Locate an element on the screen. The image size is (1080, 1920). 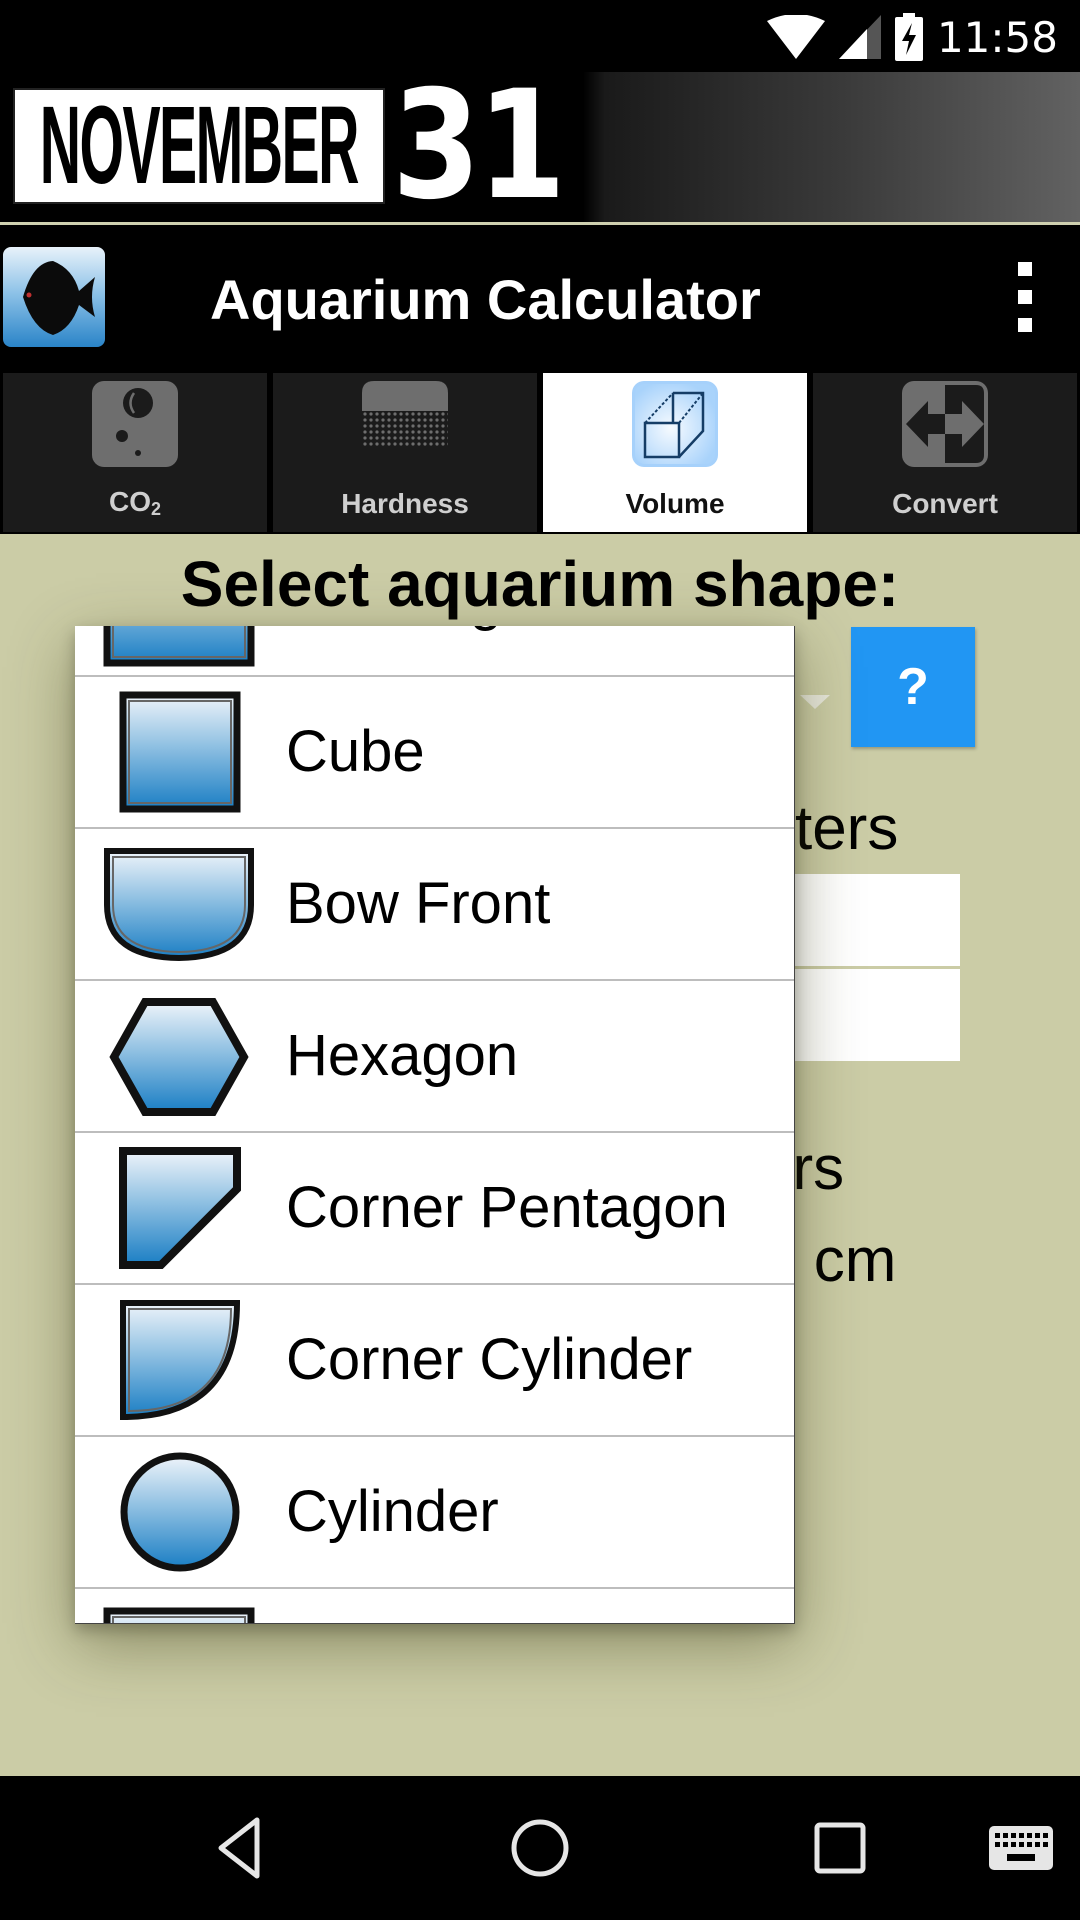
more-vert-icon is located at coordinates (1025, 297).